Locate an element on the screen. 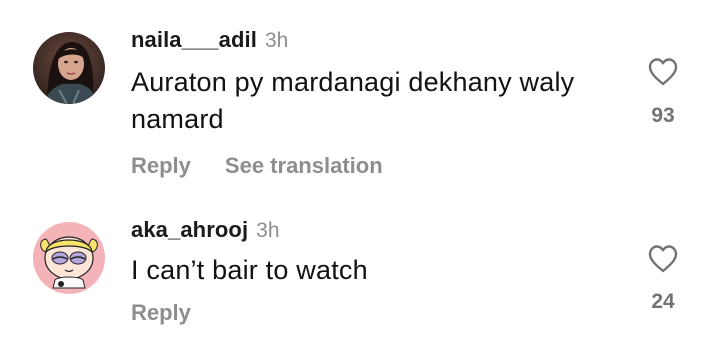 This screenshot has height=338, width=719. comment-meta: naila___adil 3h is located at coordinates (380, 42).